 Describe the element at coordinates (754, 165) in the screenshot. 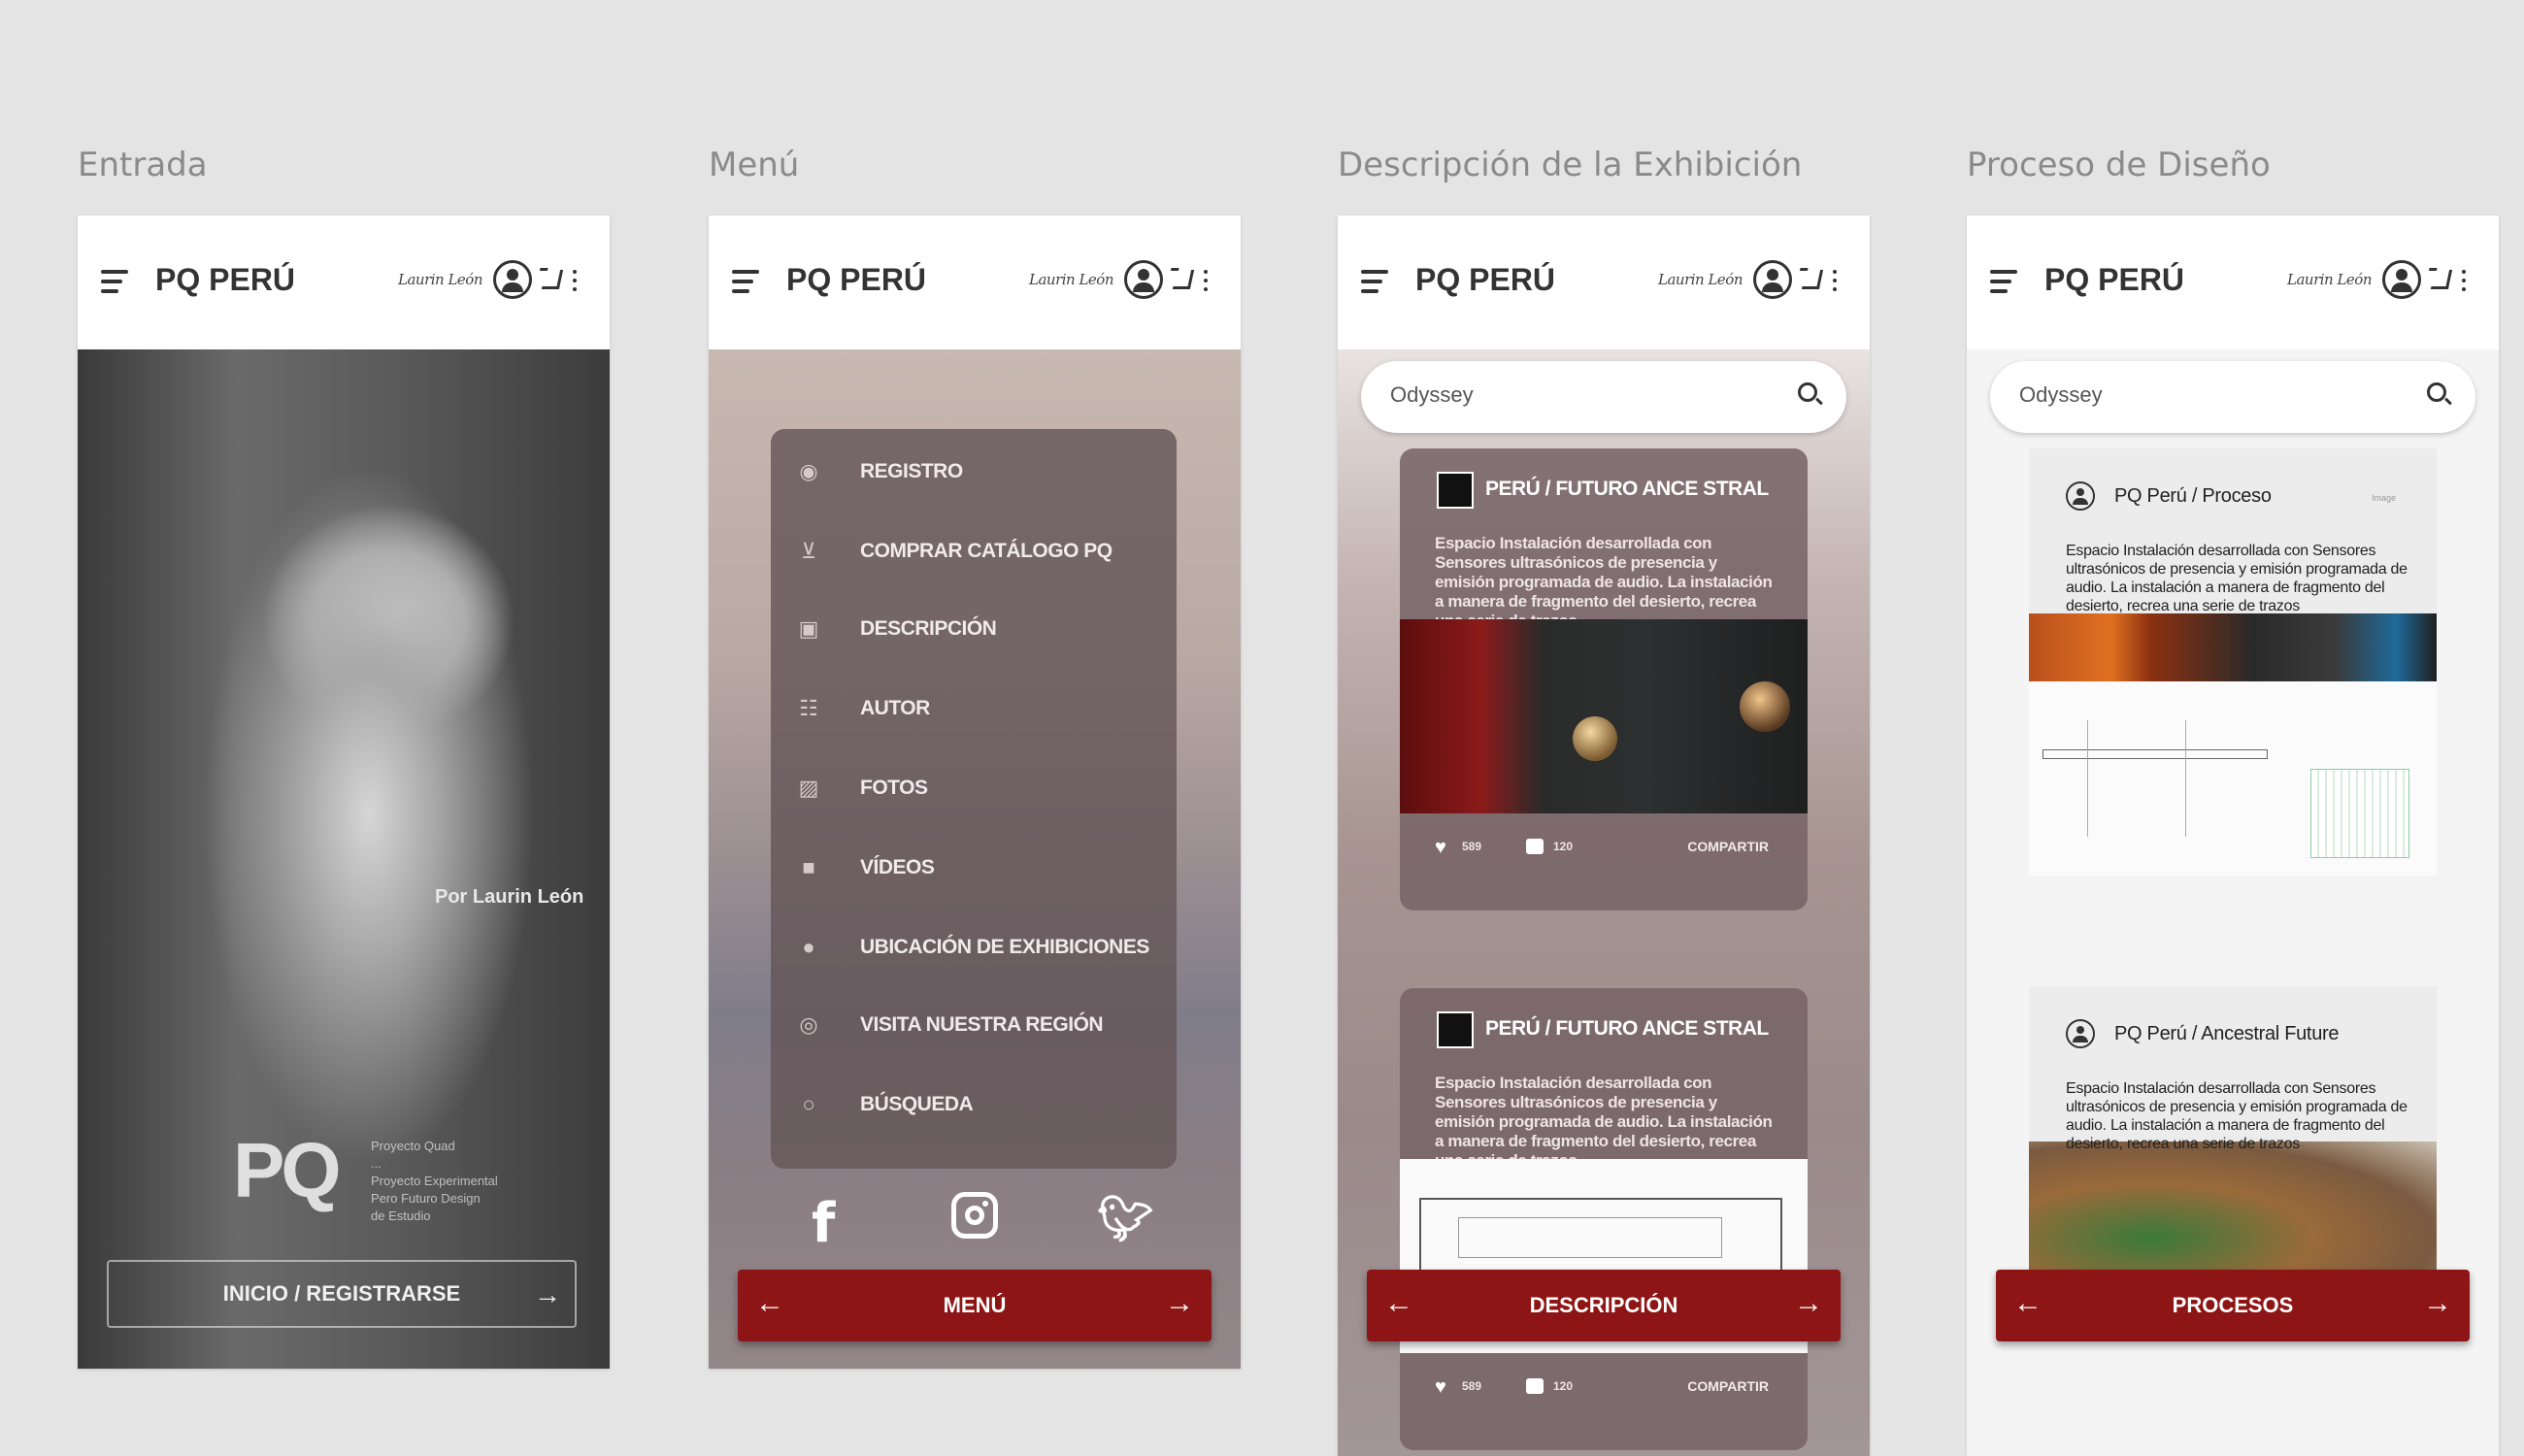

I see `board-title: Menú` at that location.